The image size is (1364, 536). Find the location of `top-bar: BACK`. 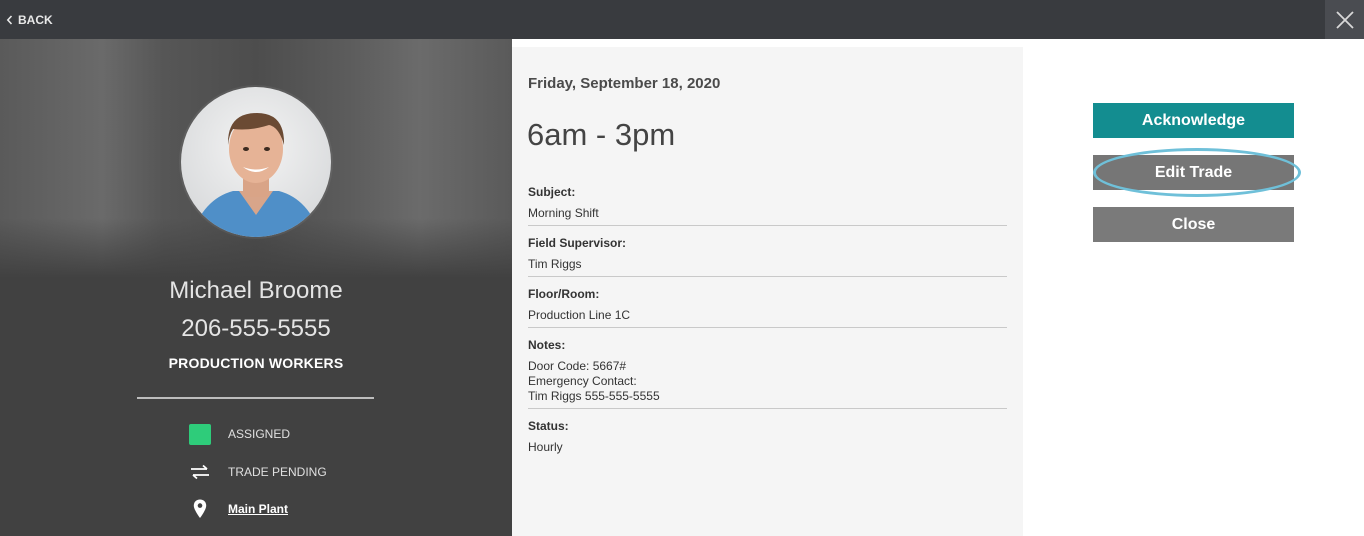

top-bar: BACK is located at coordinates (682, 19).